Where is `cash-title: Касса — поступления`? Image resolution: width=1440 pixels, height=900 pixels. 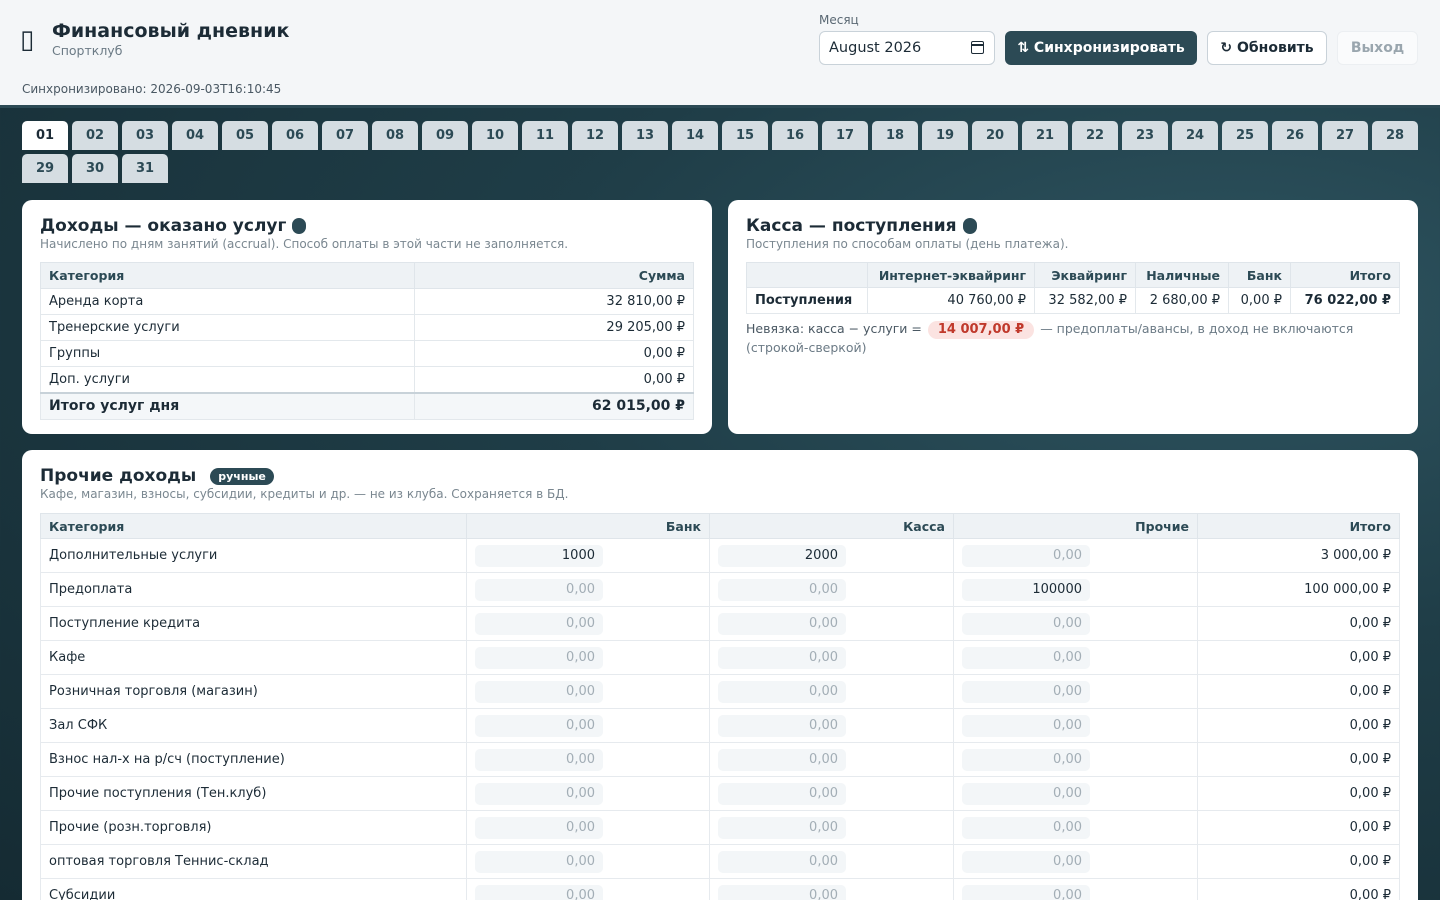 cash-title: Касса — поступления is located at coordinates (861, 226).